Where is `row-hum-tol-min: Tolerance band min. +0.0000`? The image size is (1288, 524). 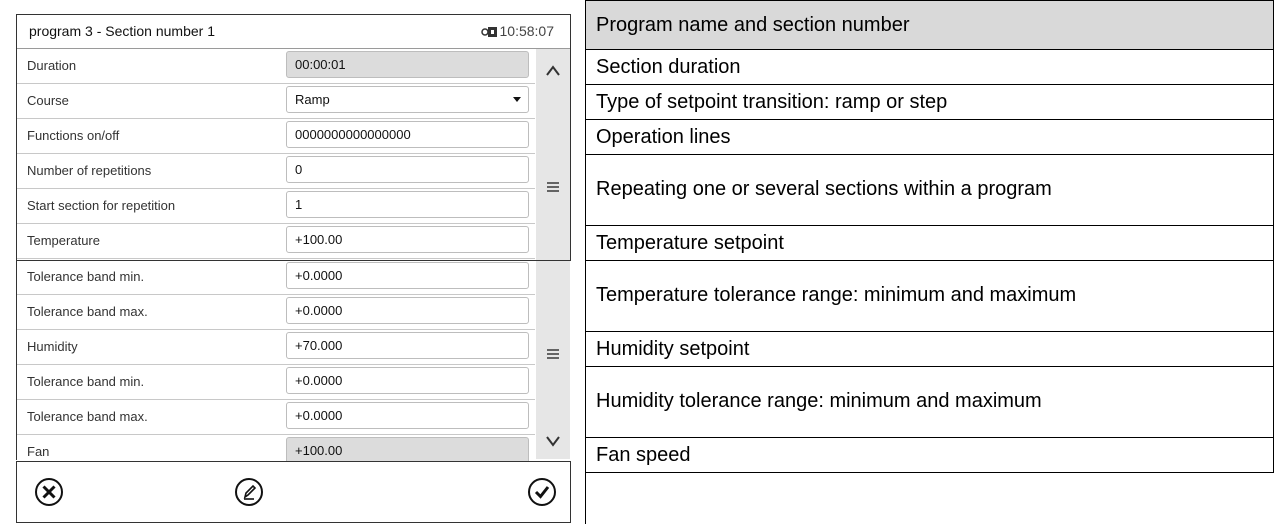 row-hum-tol-min: Tolerance band min. +0.0000 is located at coordinates (276, 382).